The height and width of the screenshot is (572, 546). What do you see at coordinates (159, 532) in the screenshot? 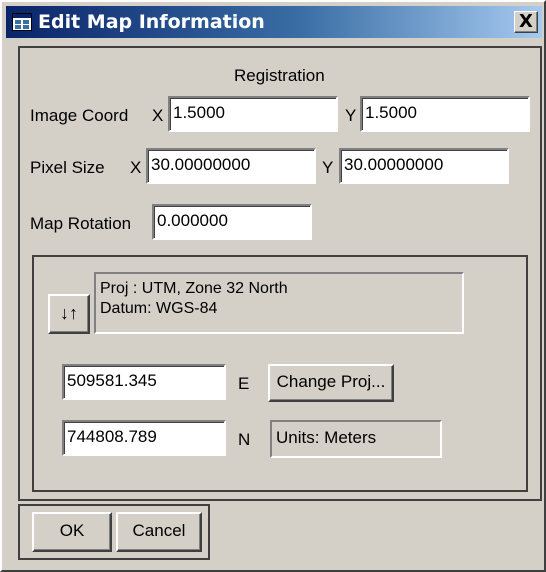
I see `cancel-button: Cancel` at bounding box center [159, 532].